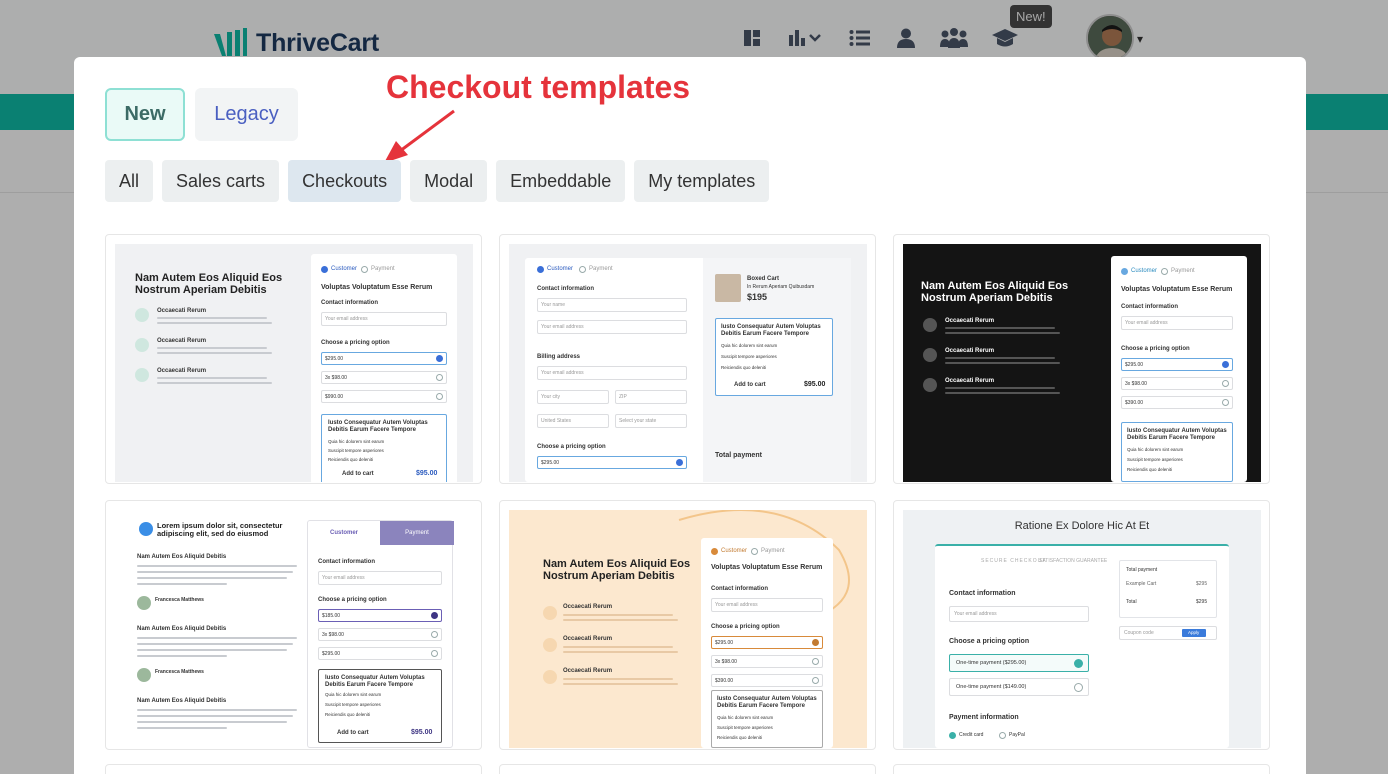 The width and height of the screenshot is (1388, 774). I want to click on zip-input: ZIP, so click(651, 397).